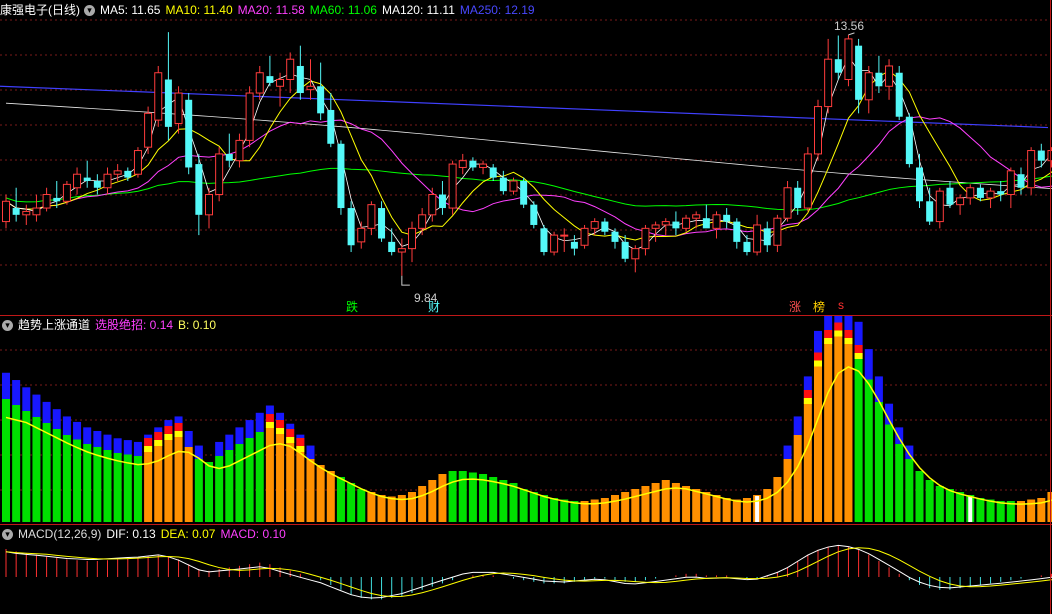 This screenshot has width=1052, height=614. What do you see at coordinates (841, 305) in the screenshot?
I see `marker-s: s` at bounding box center [841, 305].